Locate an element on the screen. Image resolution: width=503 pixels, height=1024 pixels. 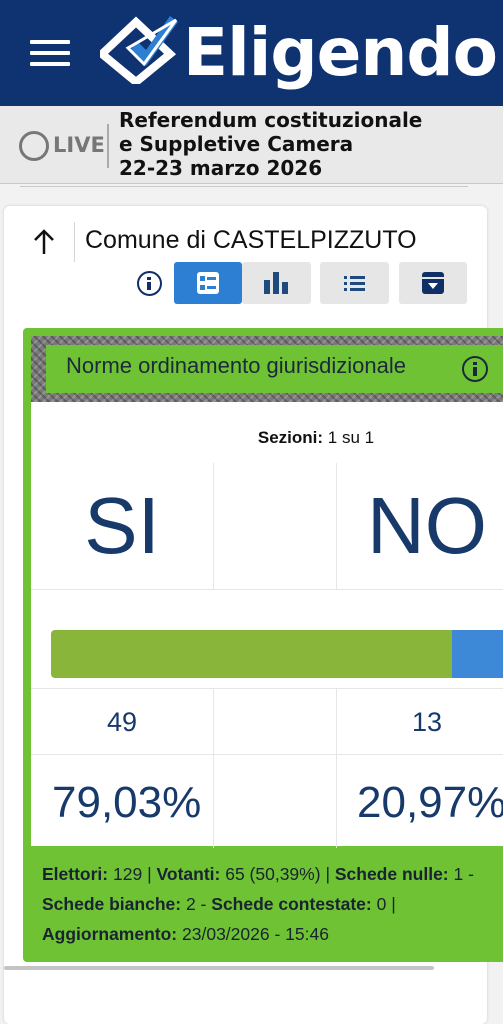
bulleted-list-icon is located at coordinates (354, 283).